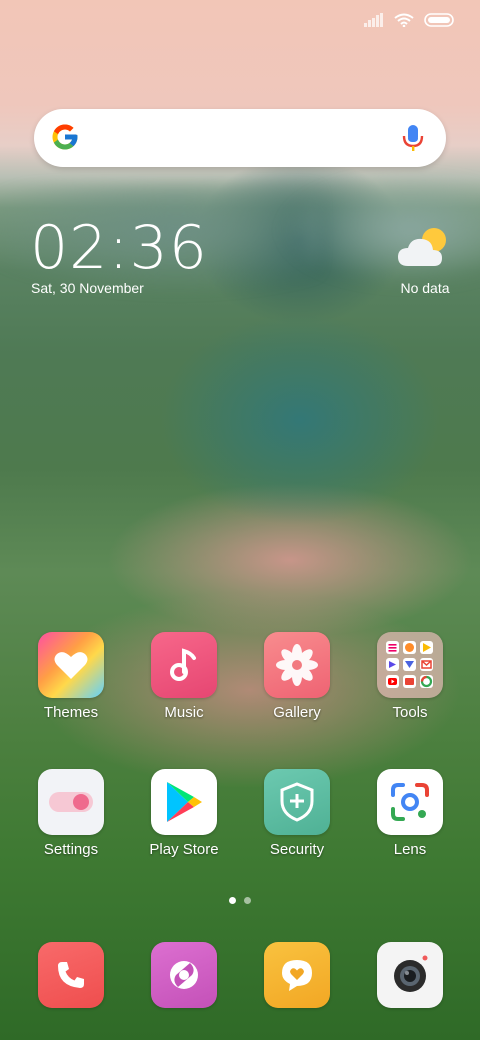  Describe the element at coordinates (404, 20) in the screenshot. I see `wifi-icon` at that location.